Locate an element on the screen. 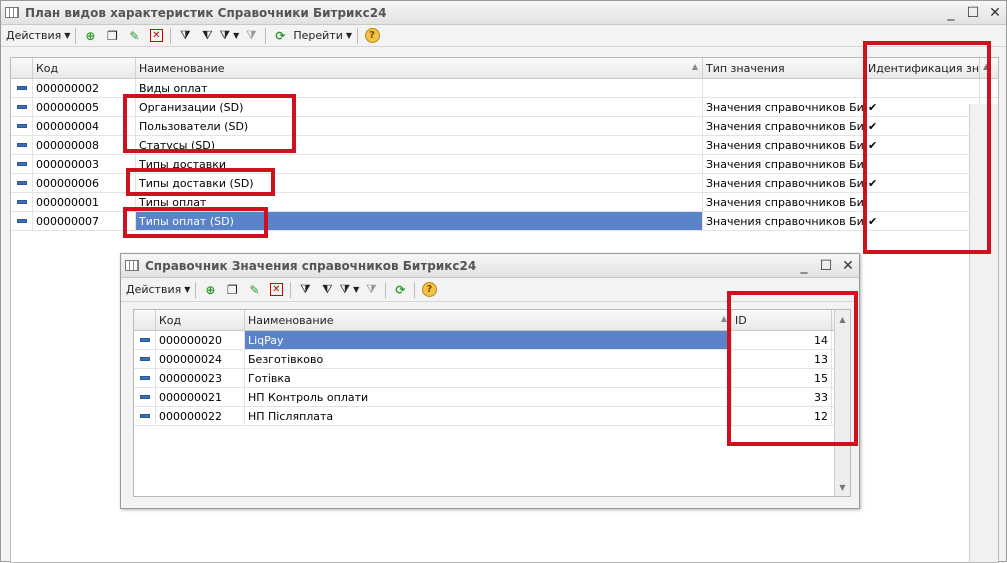 The image size is (1007, 563). code-cell: 000000024 is located at coordinates (200, 359).